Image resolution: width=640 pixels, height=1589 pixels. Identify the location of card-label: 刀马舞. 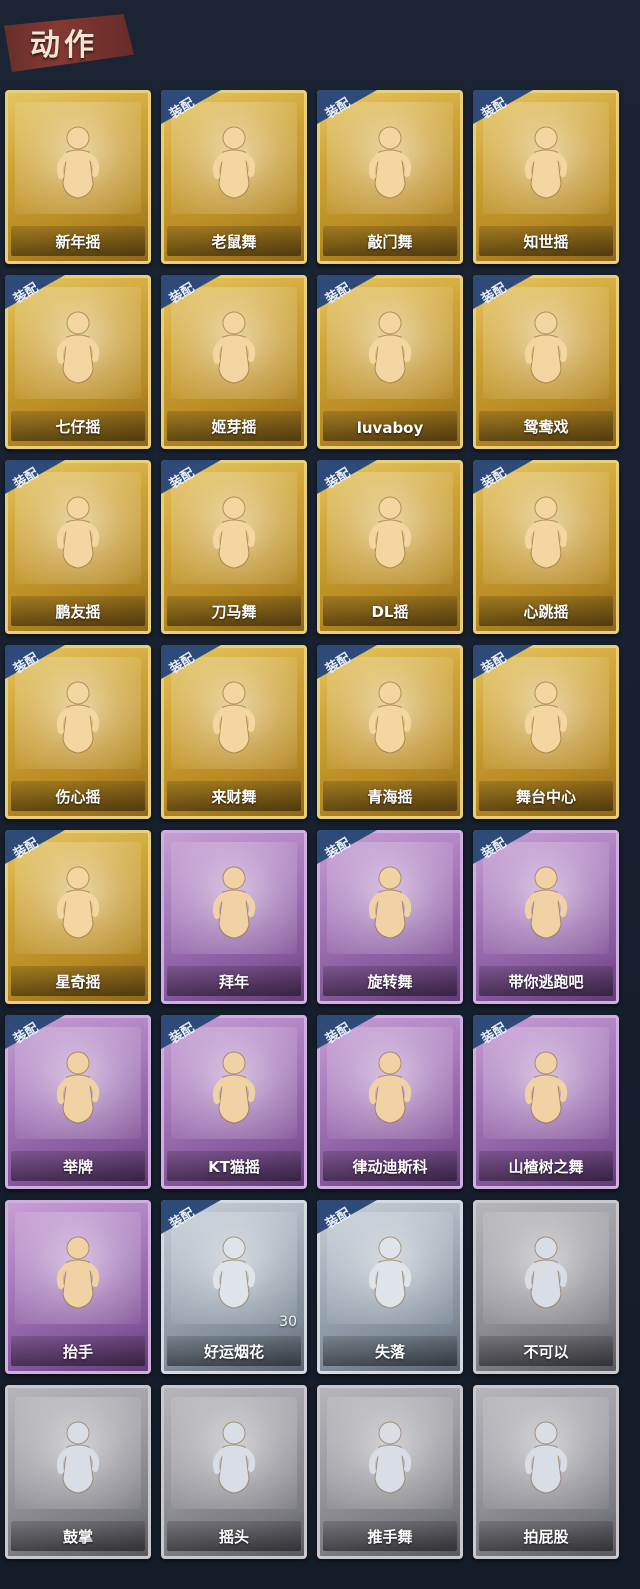
(234, 612).